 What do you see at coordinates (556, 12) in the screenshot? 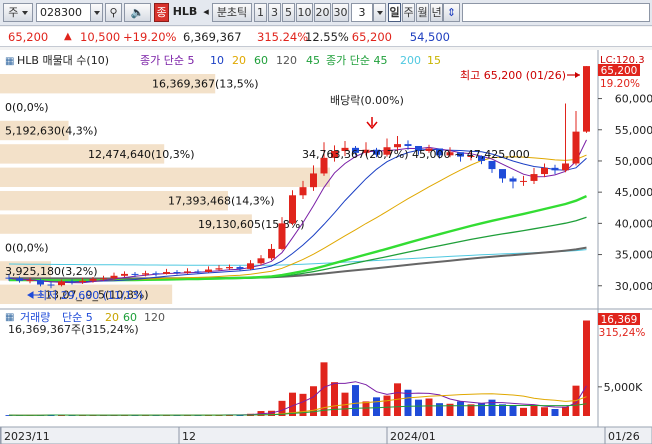
I see `toolbar-blank-field` at bounding box center [556, 12].